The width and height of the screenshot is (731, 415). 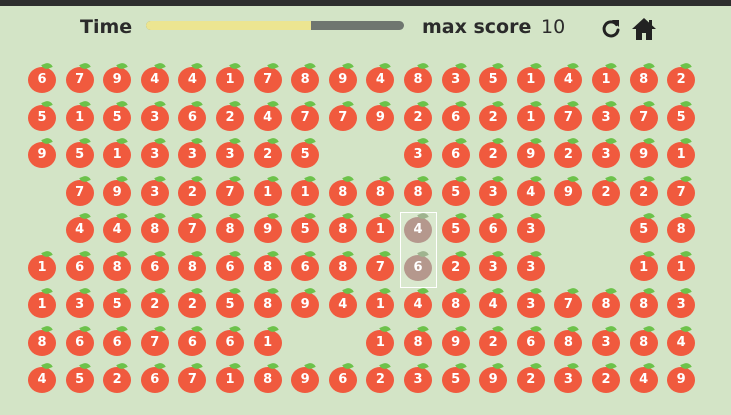 I want to click on restart-button, so click(x=611, y=29).